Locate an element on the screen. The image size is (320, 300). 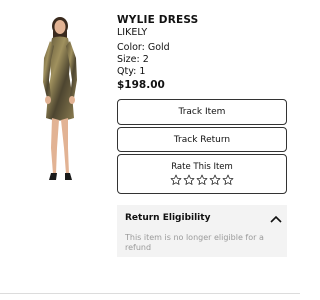
track-return-button: Track Return is located at coordinates (202, 139).